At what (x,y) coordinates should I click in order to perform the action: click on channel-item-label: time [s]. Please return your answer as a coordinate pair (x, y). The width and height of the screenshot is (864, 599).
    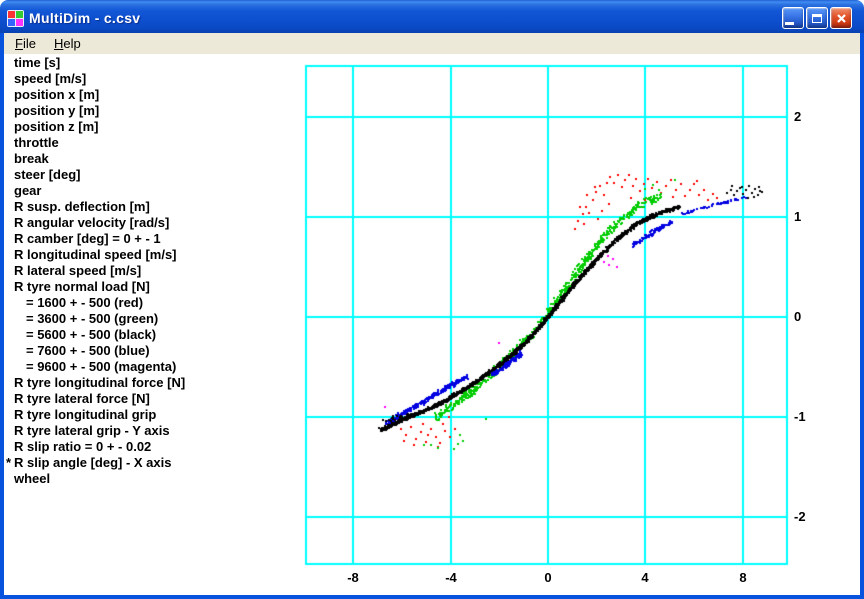
    Looking at the image, I should click on (37, 62).